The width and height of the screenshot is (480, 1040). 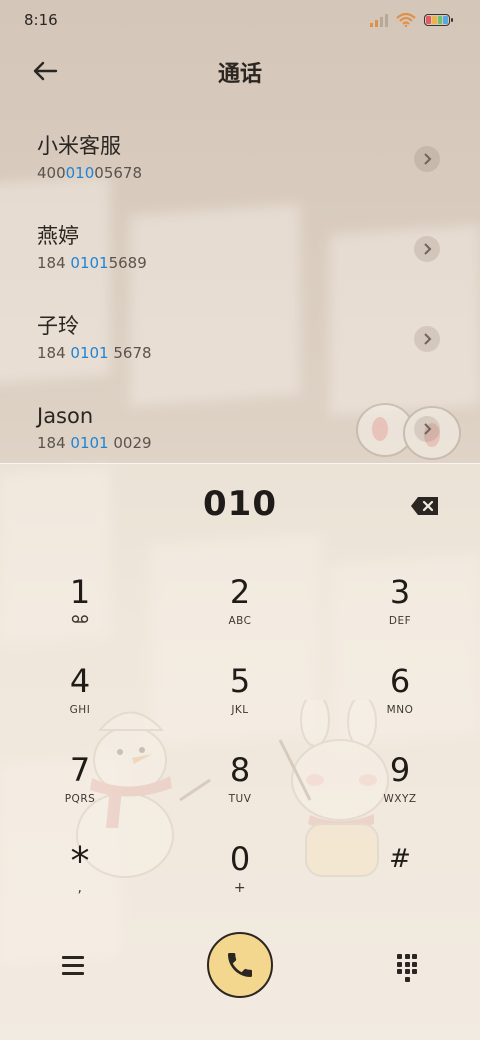 I want to click on dial-input-row: 010, so click(x=240, y=507).